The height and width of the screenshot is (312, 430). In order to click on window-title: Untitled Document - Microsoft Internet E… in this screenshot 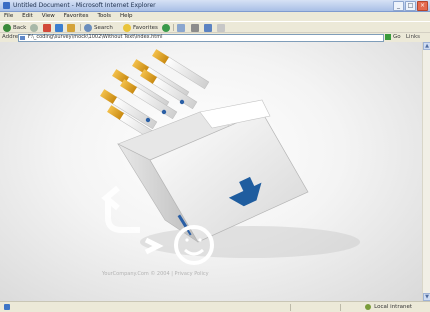, I will do `click(84, 5)`.